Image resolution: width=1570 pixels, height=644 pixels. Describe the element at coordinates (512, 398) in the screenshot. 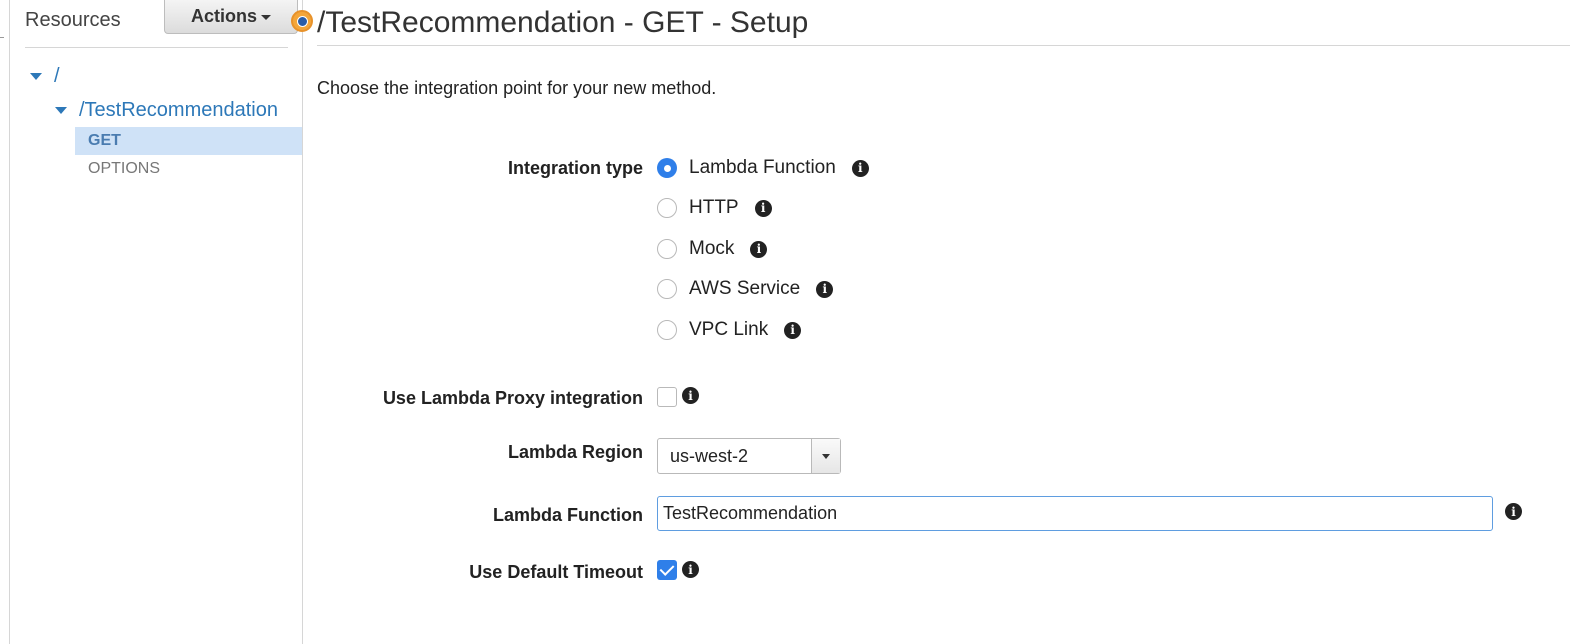

I see `lambda-proxy-label: Use Lambda Proxy integration` at that location.